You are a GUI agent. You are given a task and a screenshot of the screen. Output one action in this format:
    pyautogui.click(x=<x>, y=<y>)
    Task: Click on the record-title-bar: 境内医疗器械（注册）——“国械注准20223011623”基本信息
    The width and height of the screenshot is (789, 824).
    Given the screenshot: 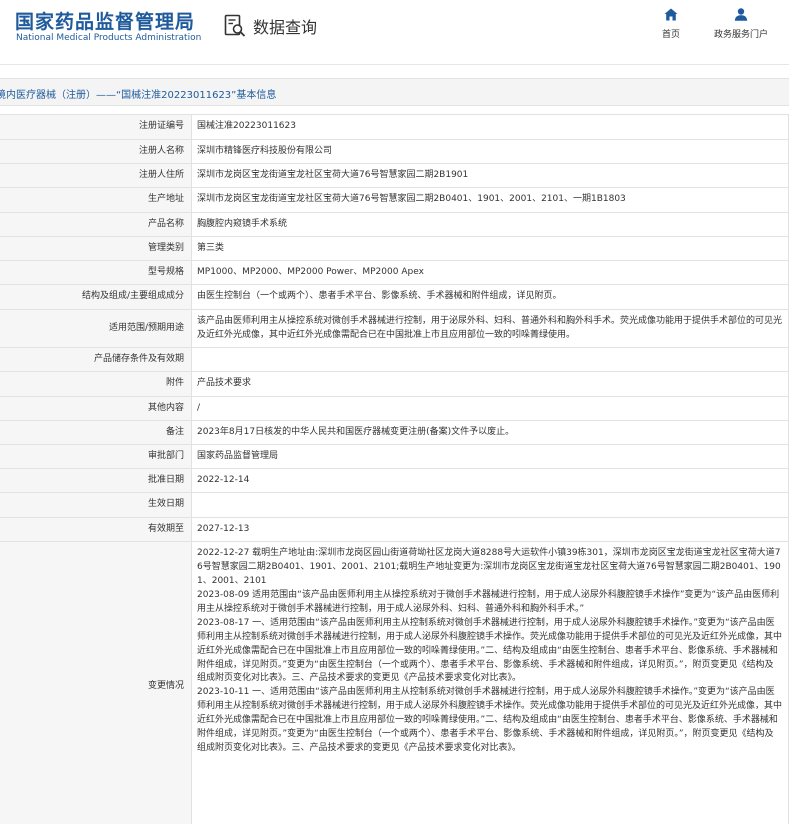 What is the action you would take?
    pyautogui.click(x=394, y=92)
    